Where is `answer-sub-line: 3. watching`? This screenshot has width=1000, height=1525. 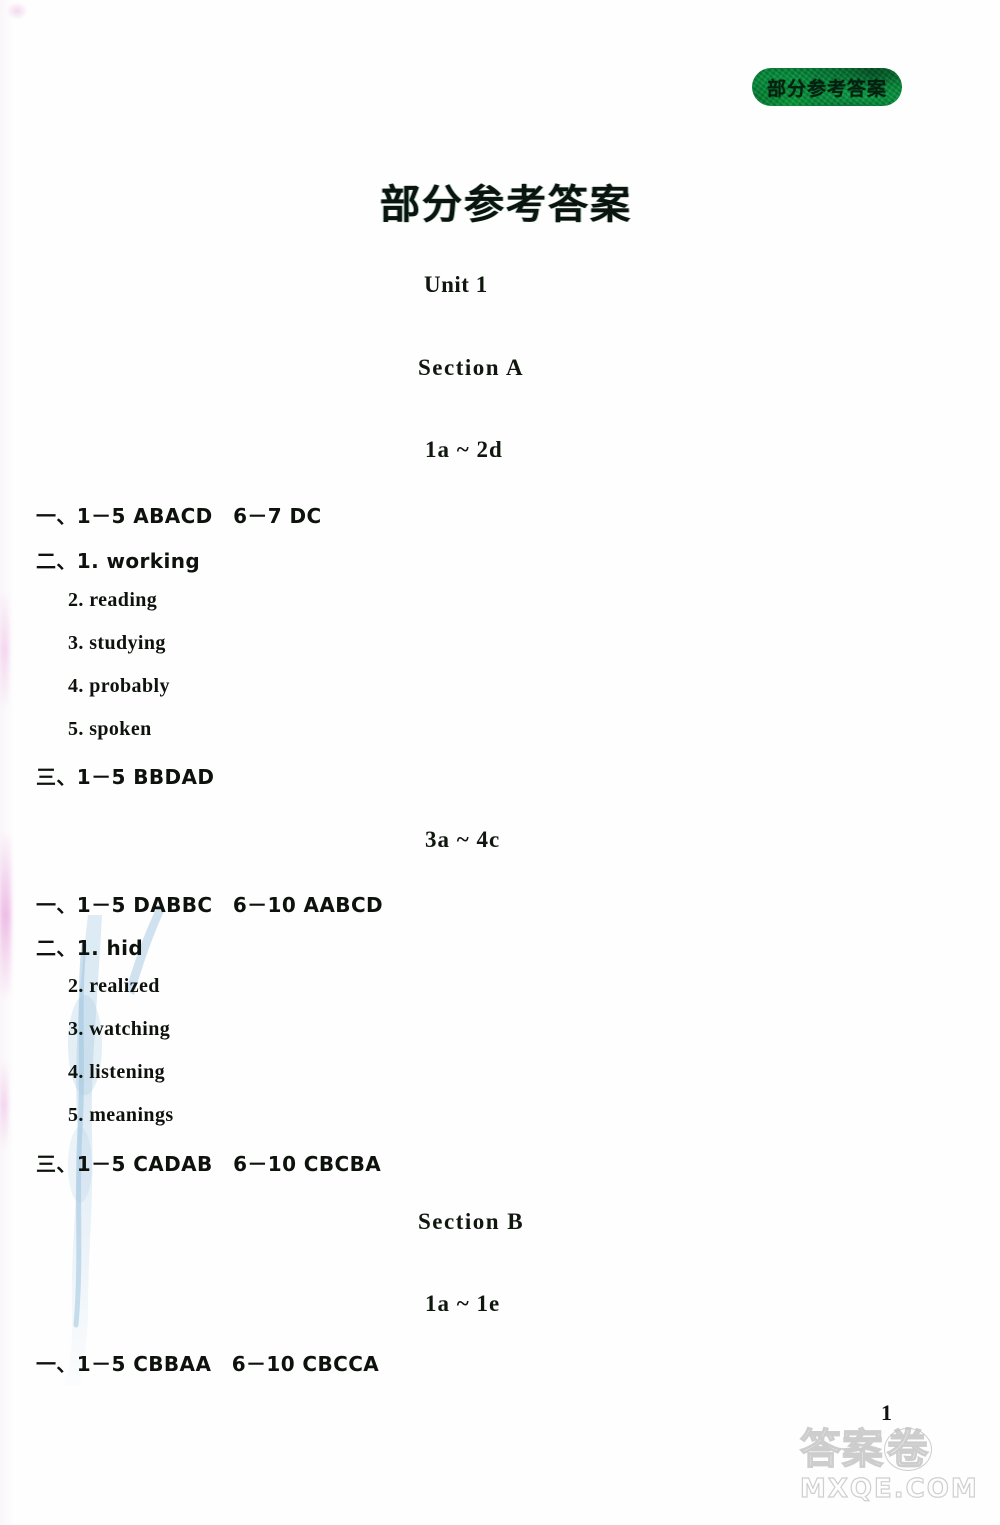
answer-sub-line: 3. watching is located at coordinates (119, 1029).